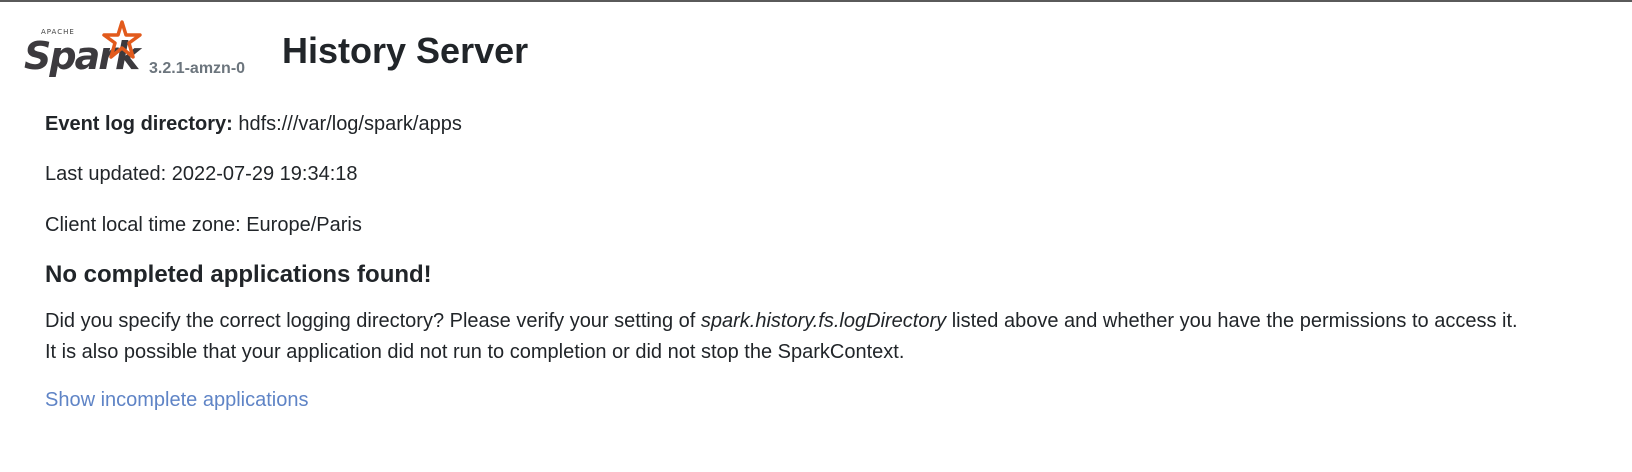  Describe the element at coordinates (197, 68) in the screenshot. I see `spark-version: 3.2.1-amzn-0` at that location.